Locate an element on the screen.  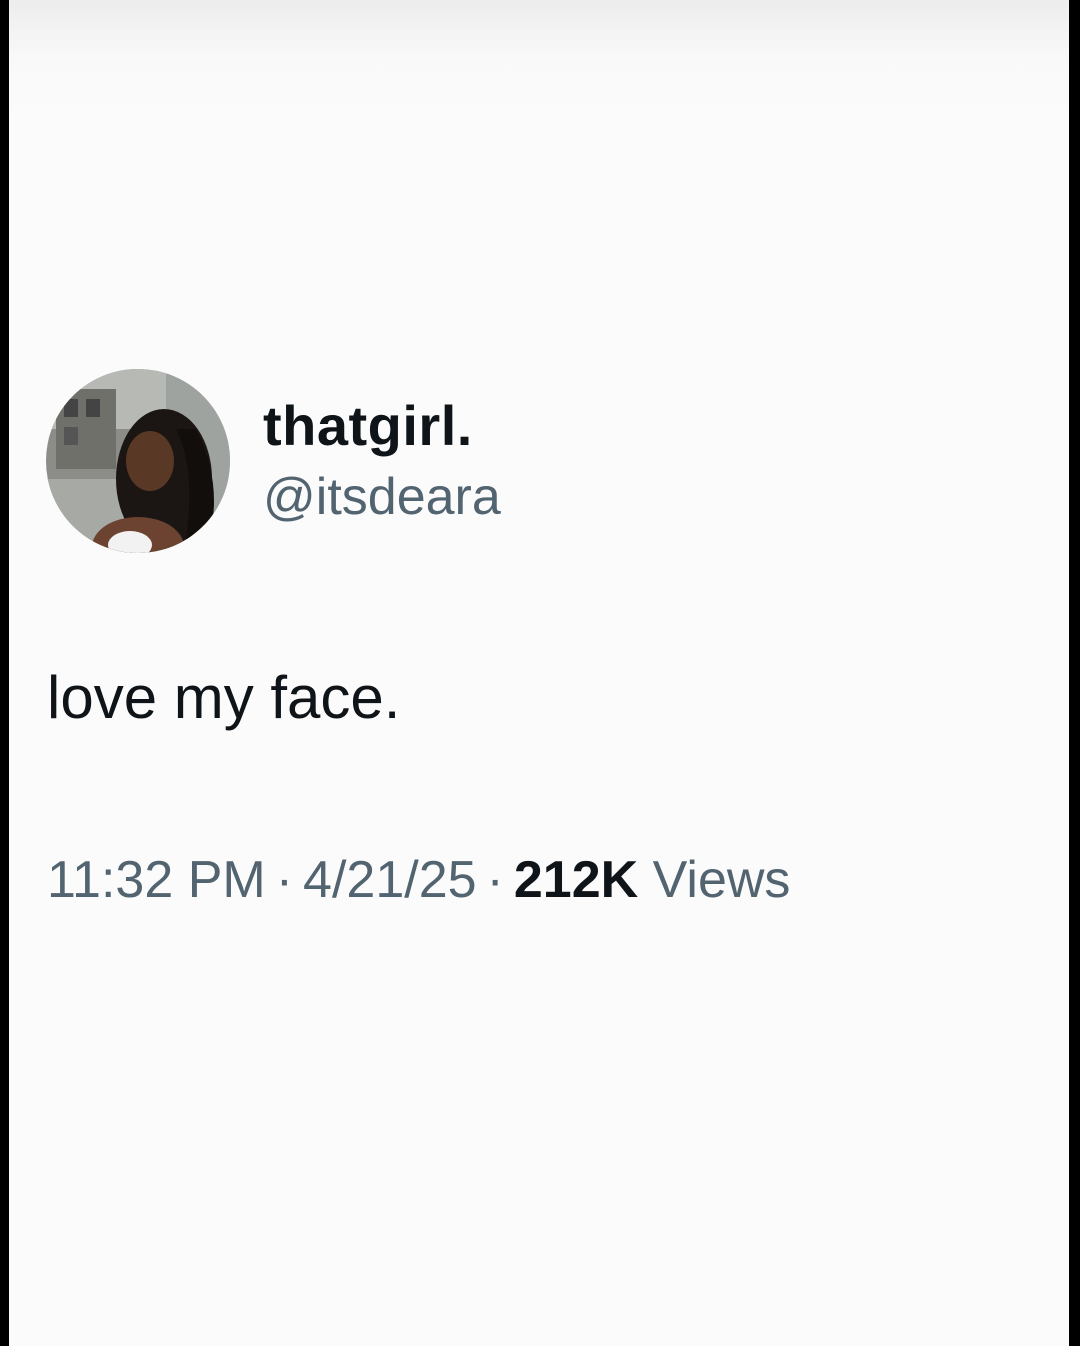
tweet-date: 4/21/25 is located at coordinates (390, 880).